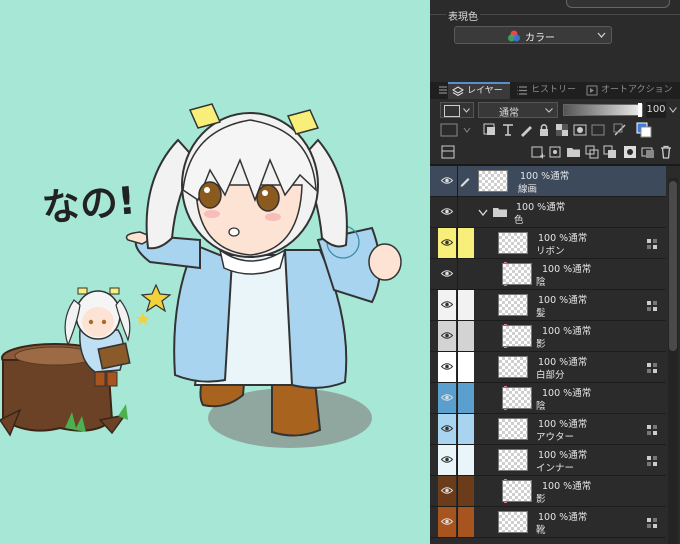 The image size is (680, 544). What do you see at coordinates (620, 130) in the screenshot?
I see `color-palette-icon` at bounding box center [620, 130].